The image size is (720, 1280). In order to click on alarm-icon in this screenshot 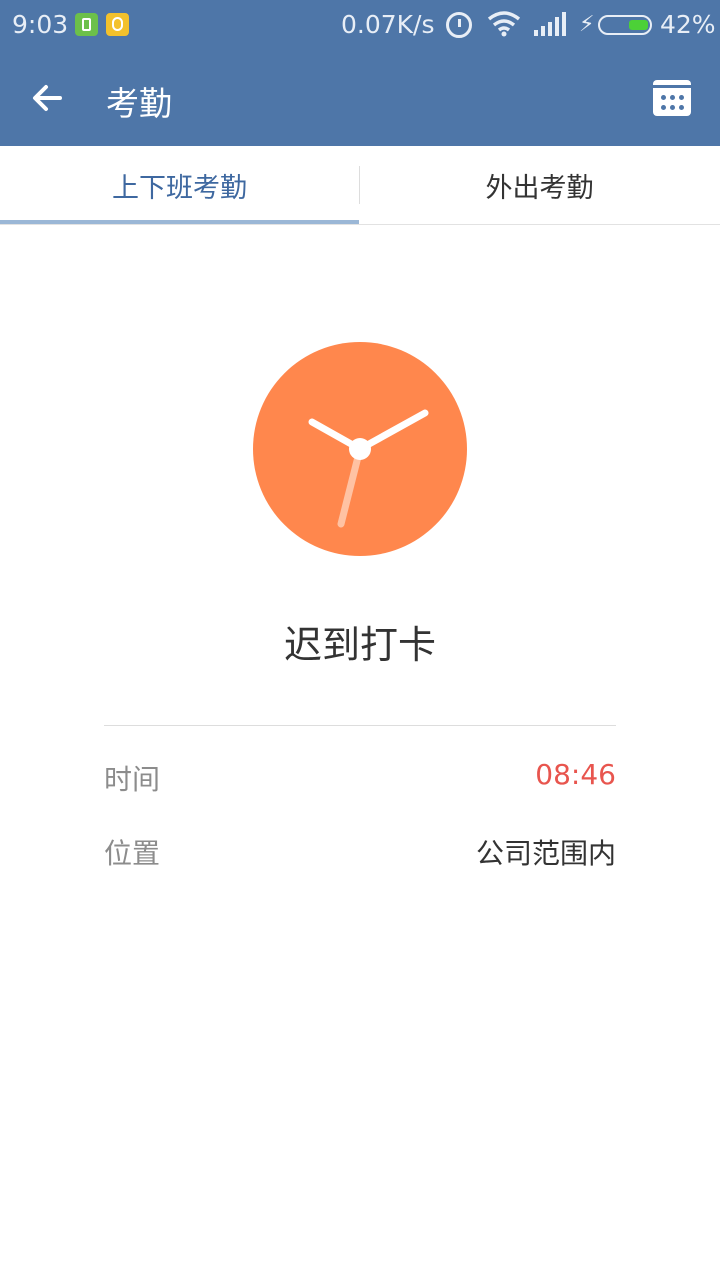, I will do `click(459, 25)`.